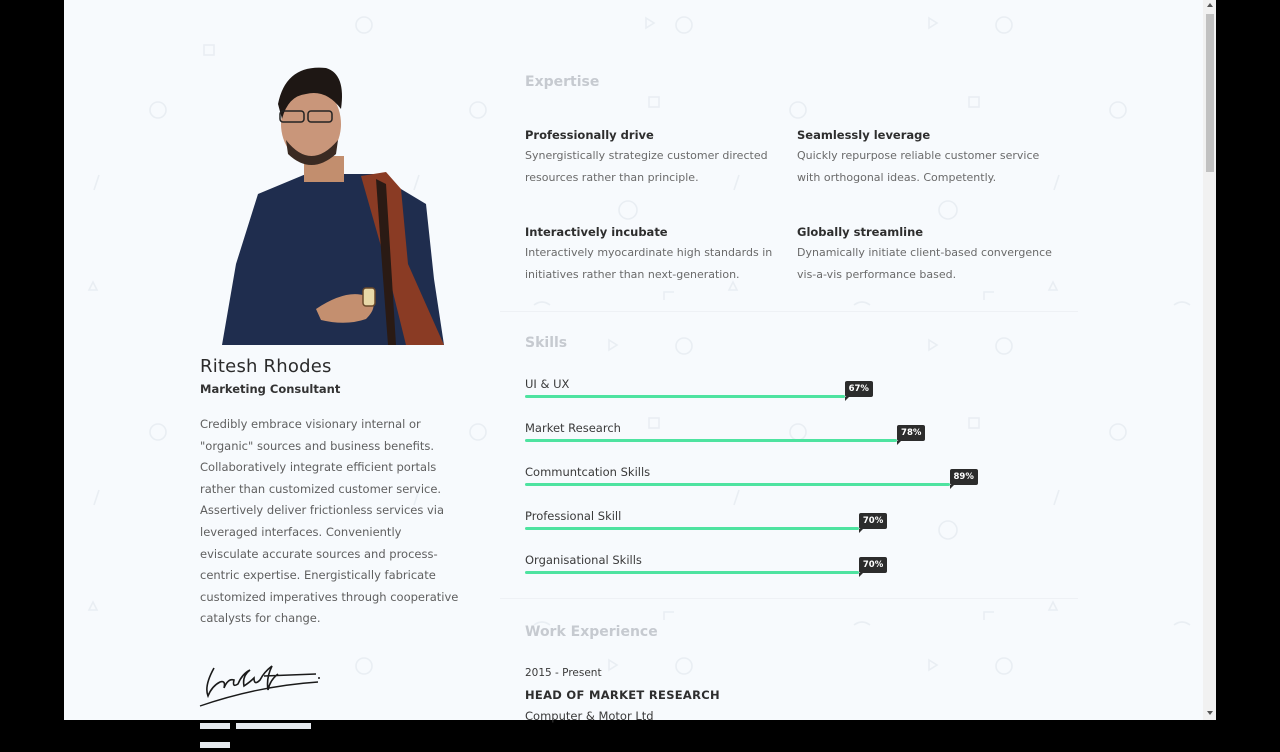 Image resolution: width=1280 pixels, height=752 pixels. What do you see at coordinates (1209, 360) in the screenshot?
I see `vertical-scrollbar` at bounding box center [1209, 360].